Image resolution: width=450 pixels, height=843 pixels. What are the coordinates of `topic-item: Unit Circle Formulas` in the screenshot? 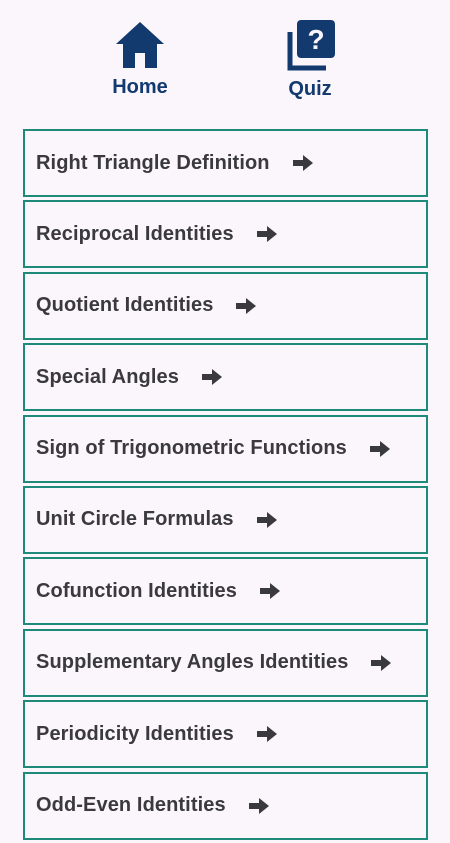 It's located at (225, 519).